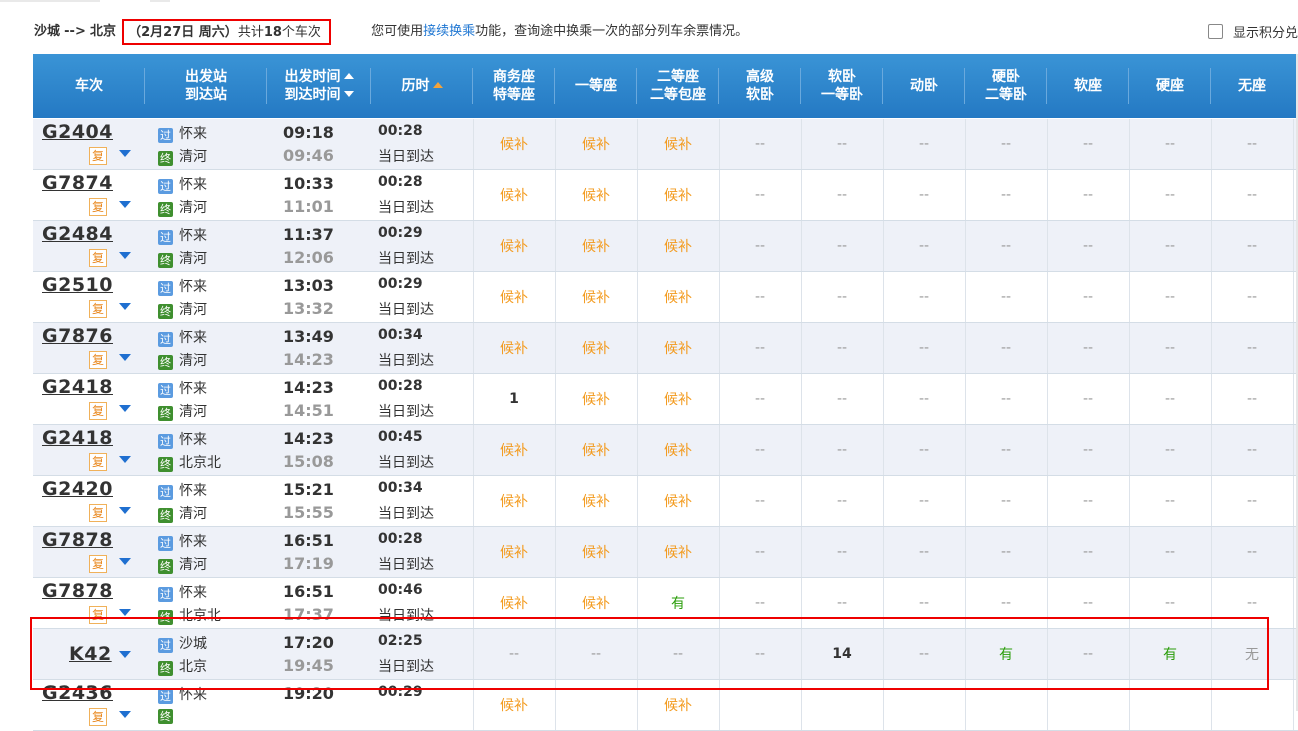 Image resolution: width=1298 pixels, height=731 pixels. Describe the element at coordinates (760, 86) in the screenshot. I see `column-header: 高级 软卧` at that location.